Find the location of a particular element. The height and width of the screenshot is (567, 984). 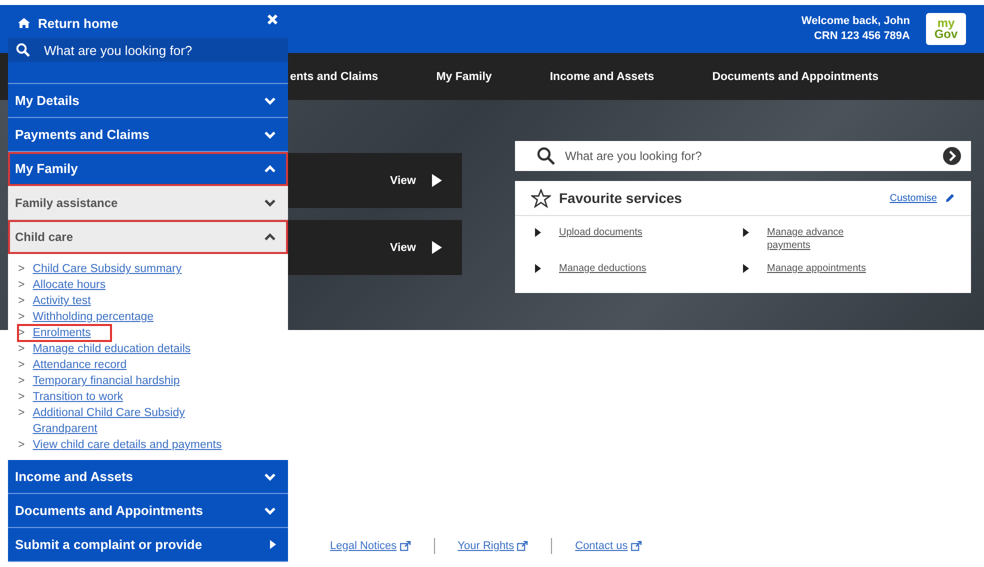

menu-link: Withholding percentage is located at coordinates (93, 317).